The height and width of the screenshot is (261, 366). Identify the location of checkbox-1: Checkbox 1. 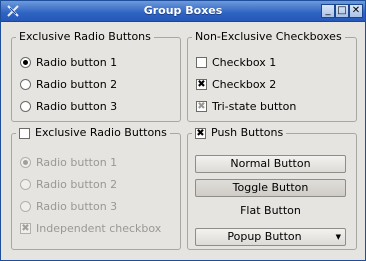
(236, 62).